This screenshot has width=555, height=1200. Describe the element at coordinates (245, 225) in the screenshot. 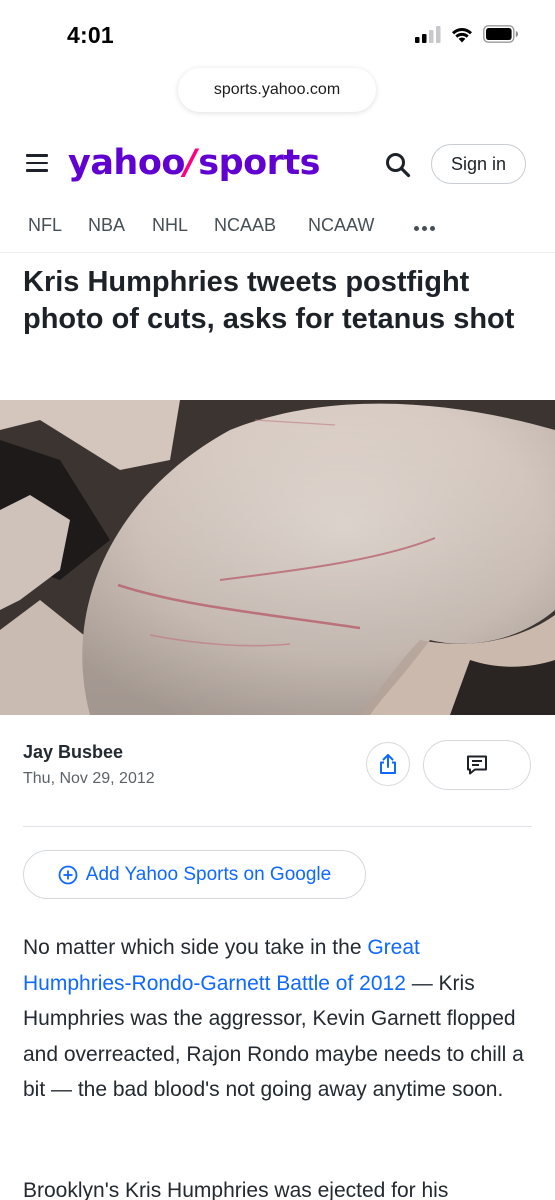

I see `nav-item-ncaab: NCAAB` at that location.